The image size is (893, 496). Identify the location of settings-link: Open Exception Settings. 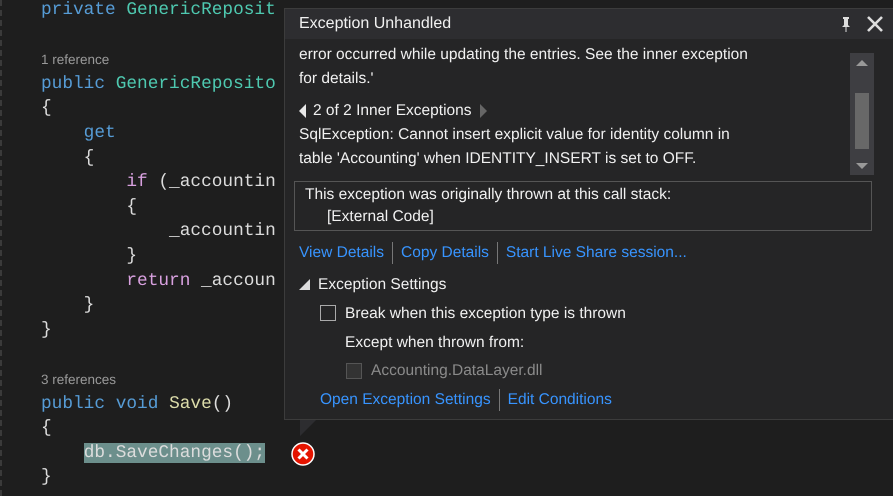
(405, 400).